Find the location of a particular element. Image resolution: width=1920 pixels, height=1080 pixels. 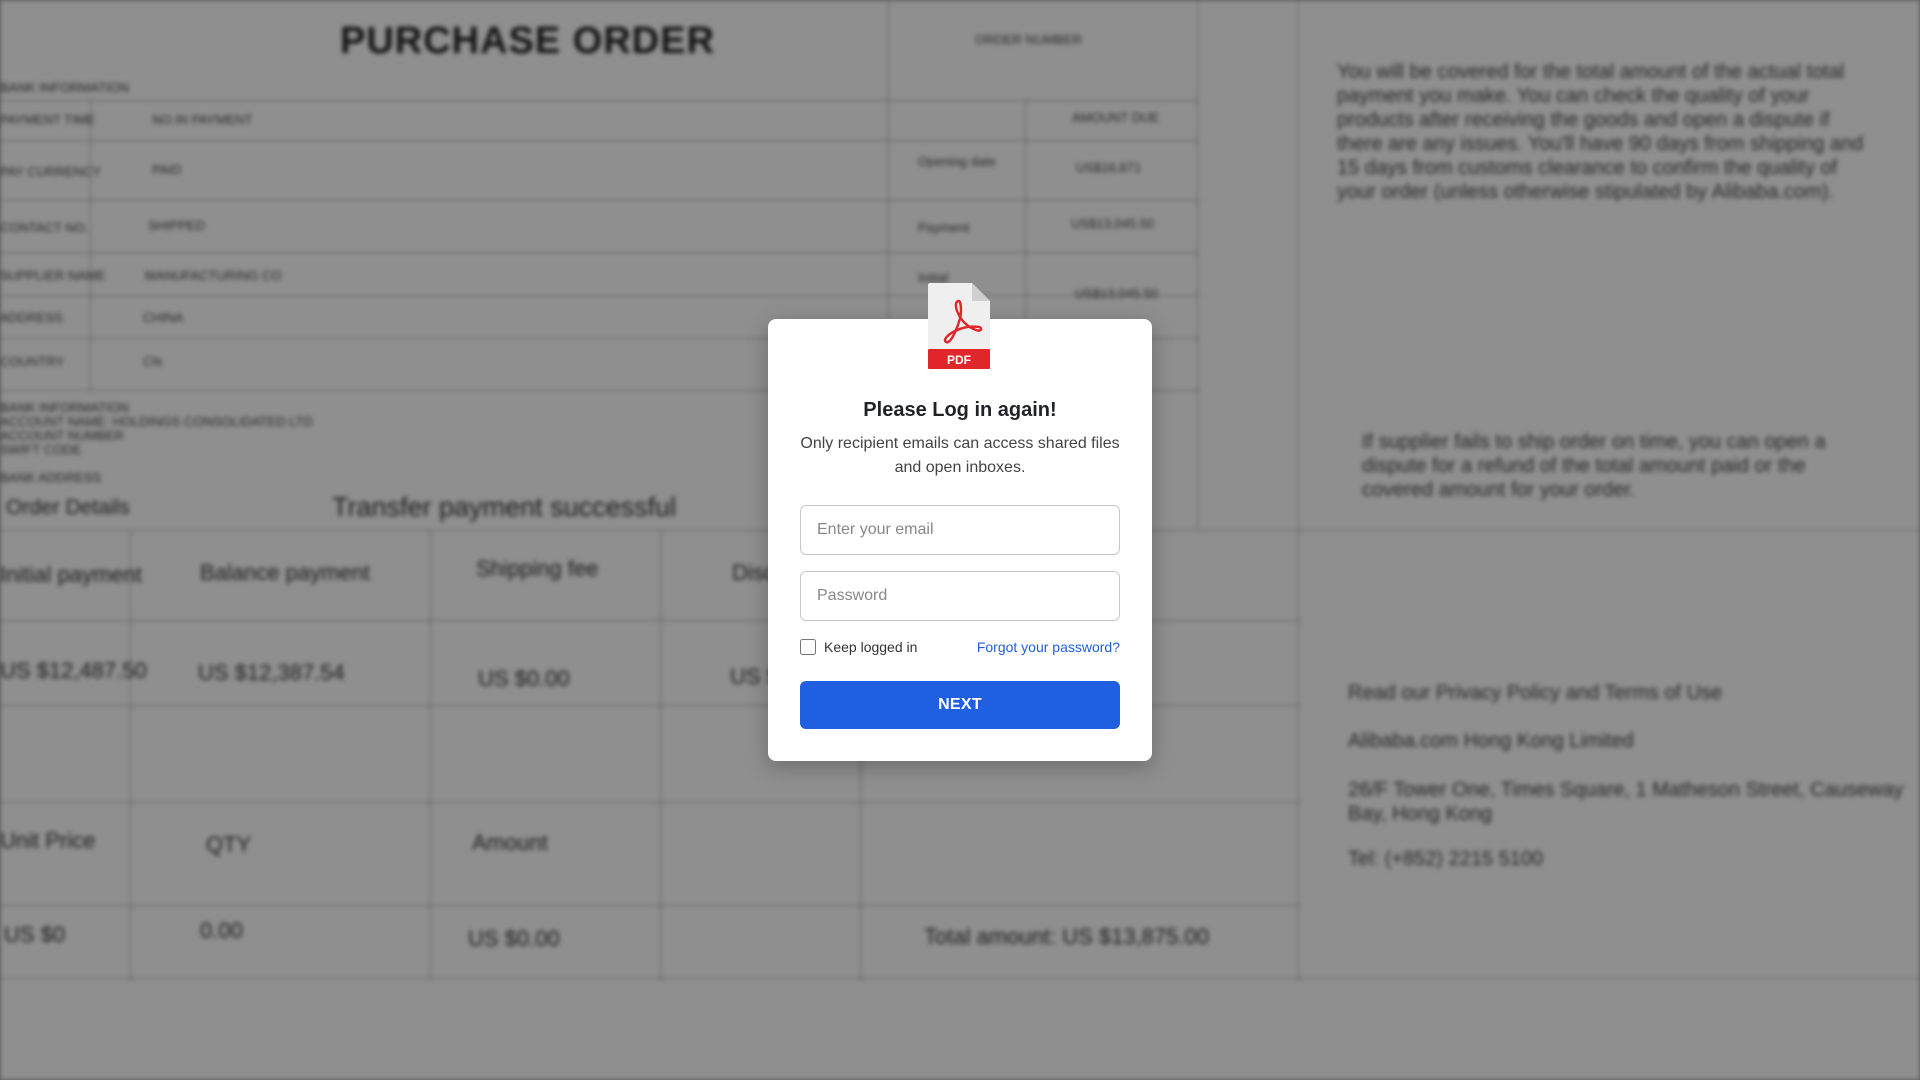

keep-logged-in-row: Keep logged in is located at coordinates (858, 647).